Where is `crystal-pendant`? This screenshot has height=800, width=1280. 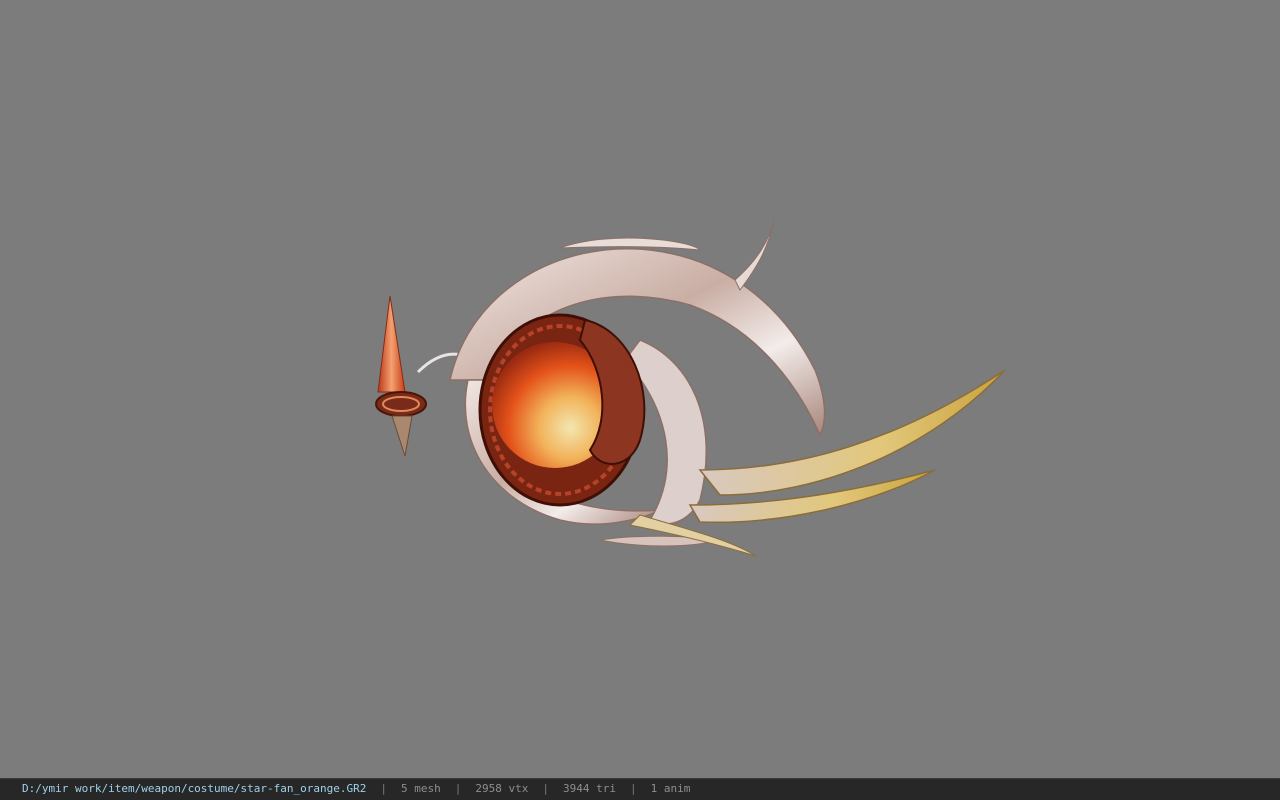
crystal-pendant is located at coordinates (419, 376).